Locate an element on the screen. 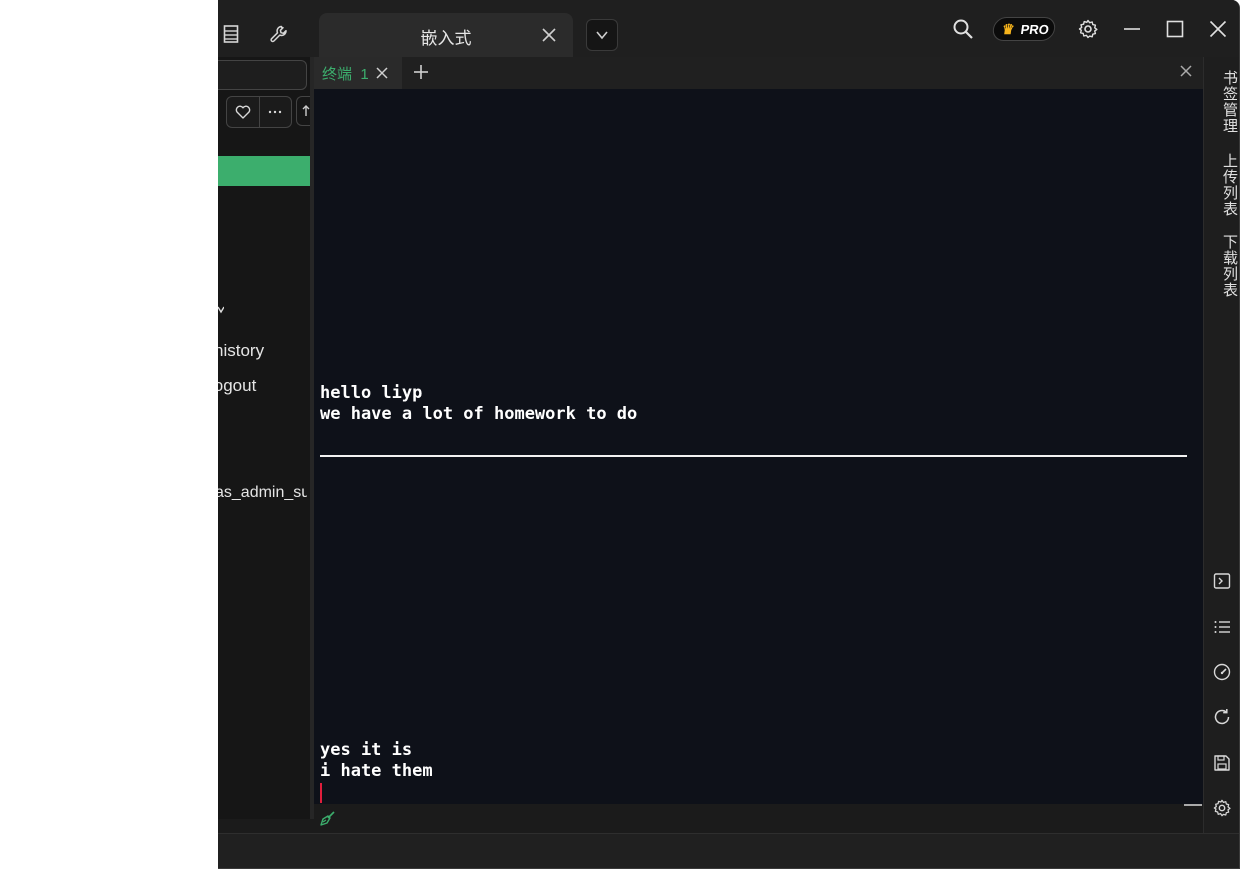  gauge-icon is located at coordinates (1222, 672).